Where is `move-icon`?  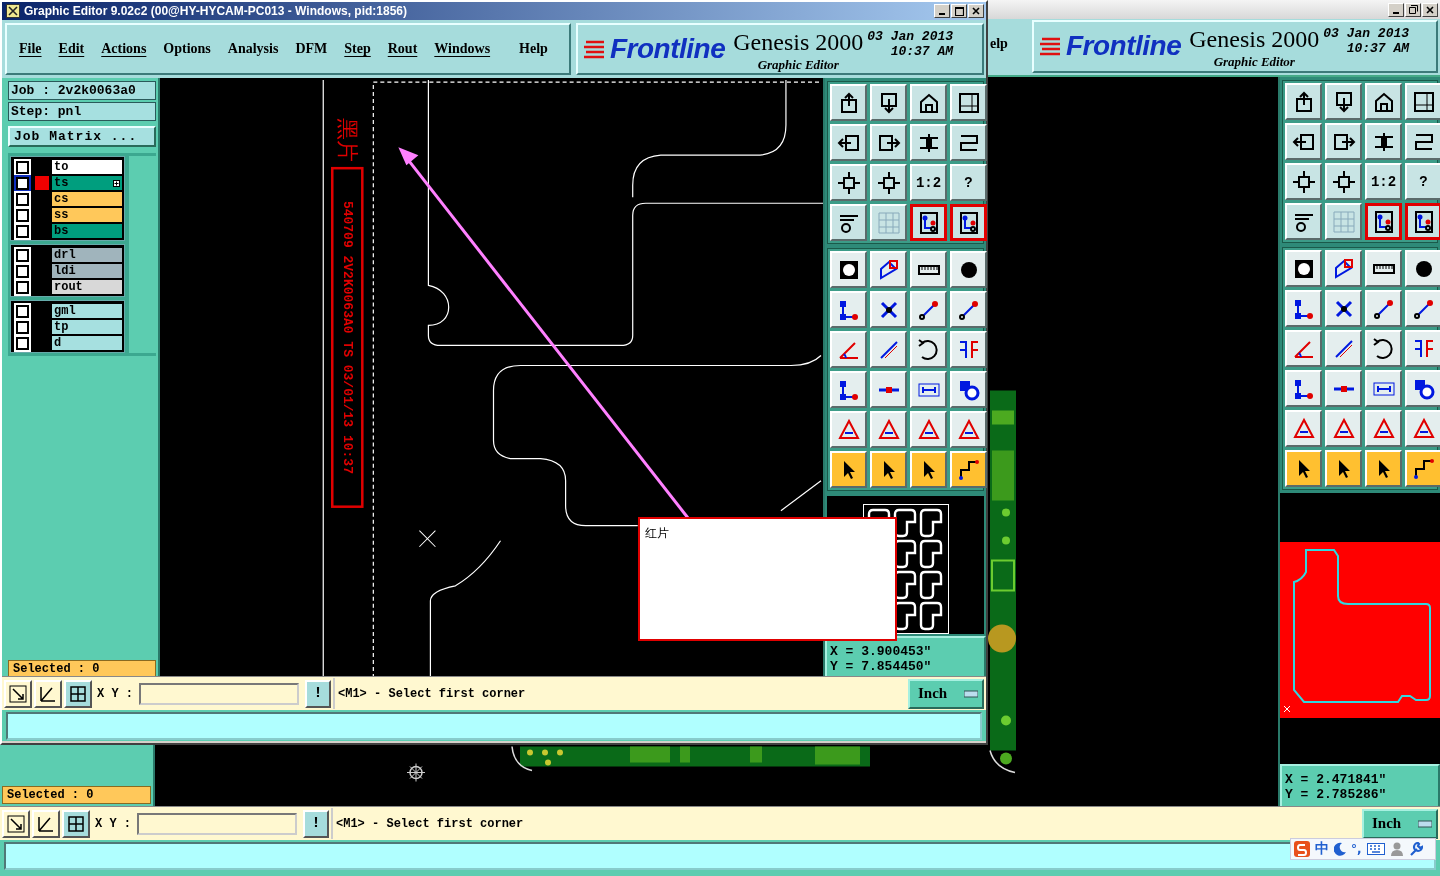 move-icon is located at coordinates (1343, 181).